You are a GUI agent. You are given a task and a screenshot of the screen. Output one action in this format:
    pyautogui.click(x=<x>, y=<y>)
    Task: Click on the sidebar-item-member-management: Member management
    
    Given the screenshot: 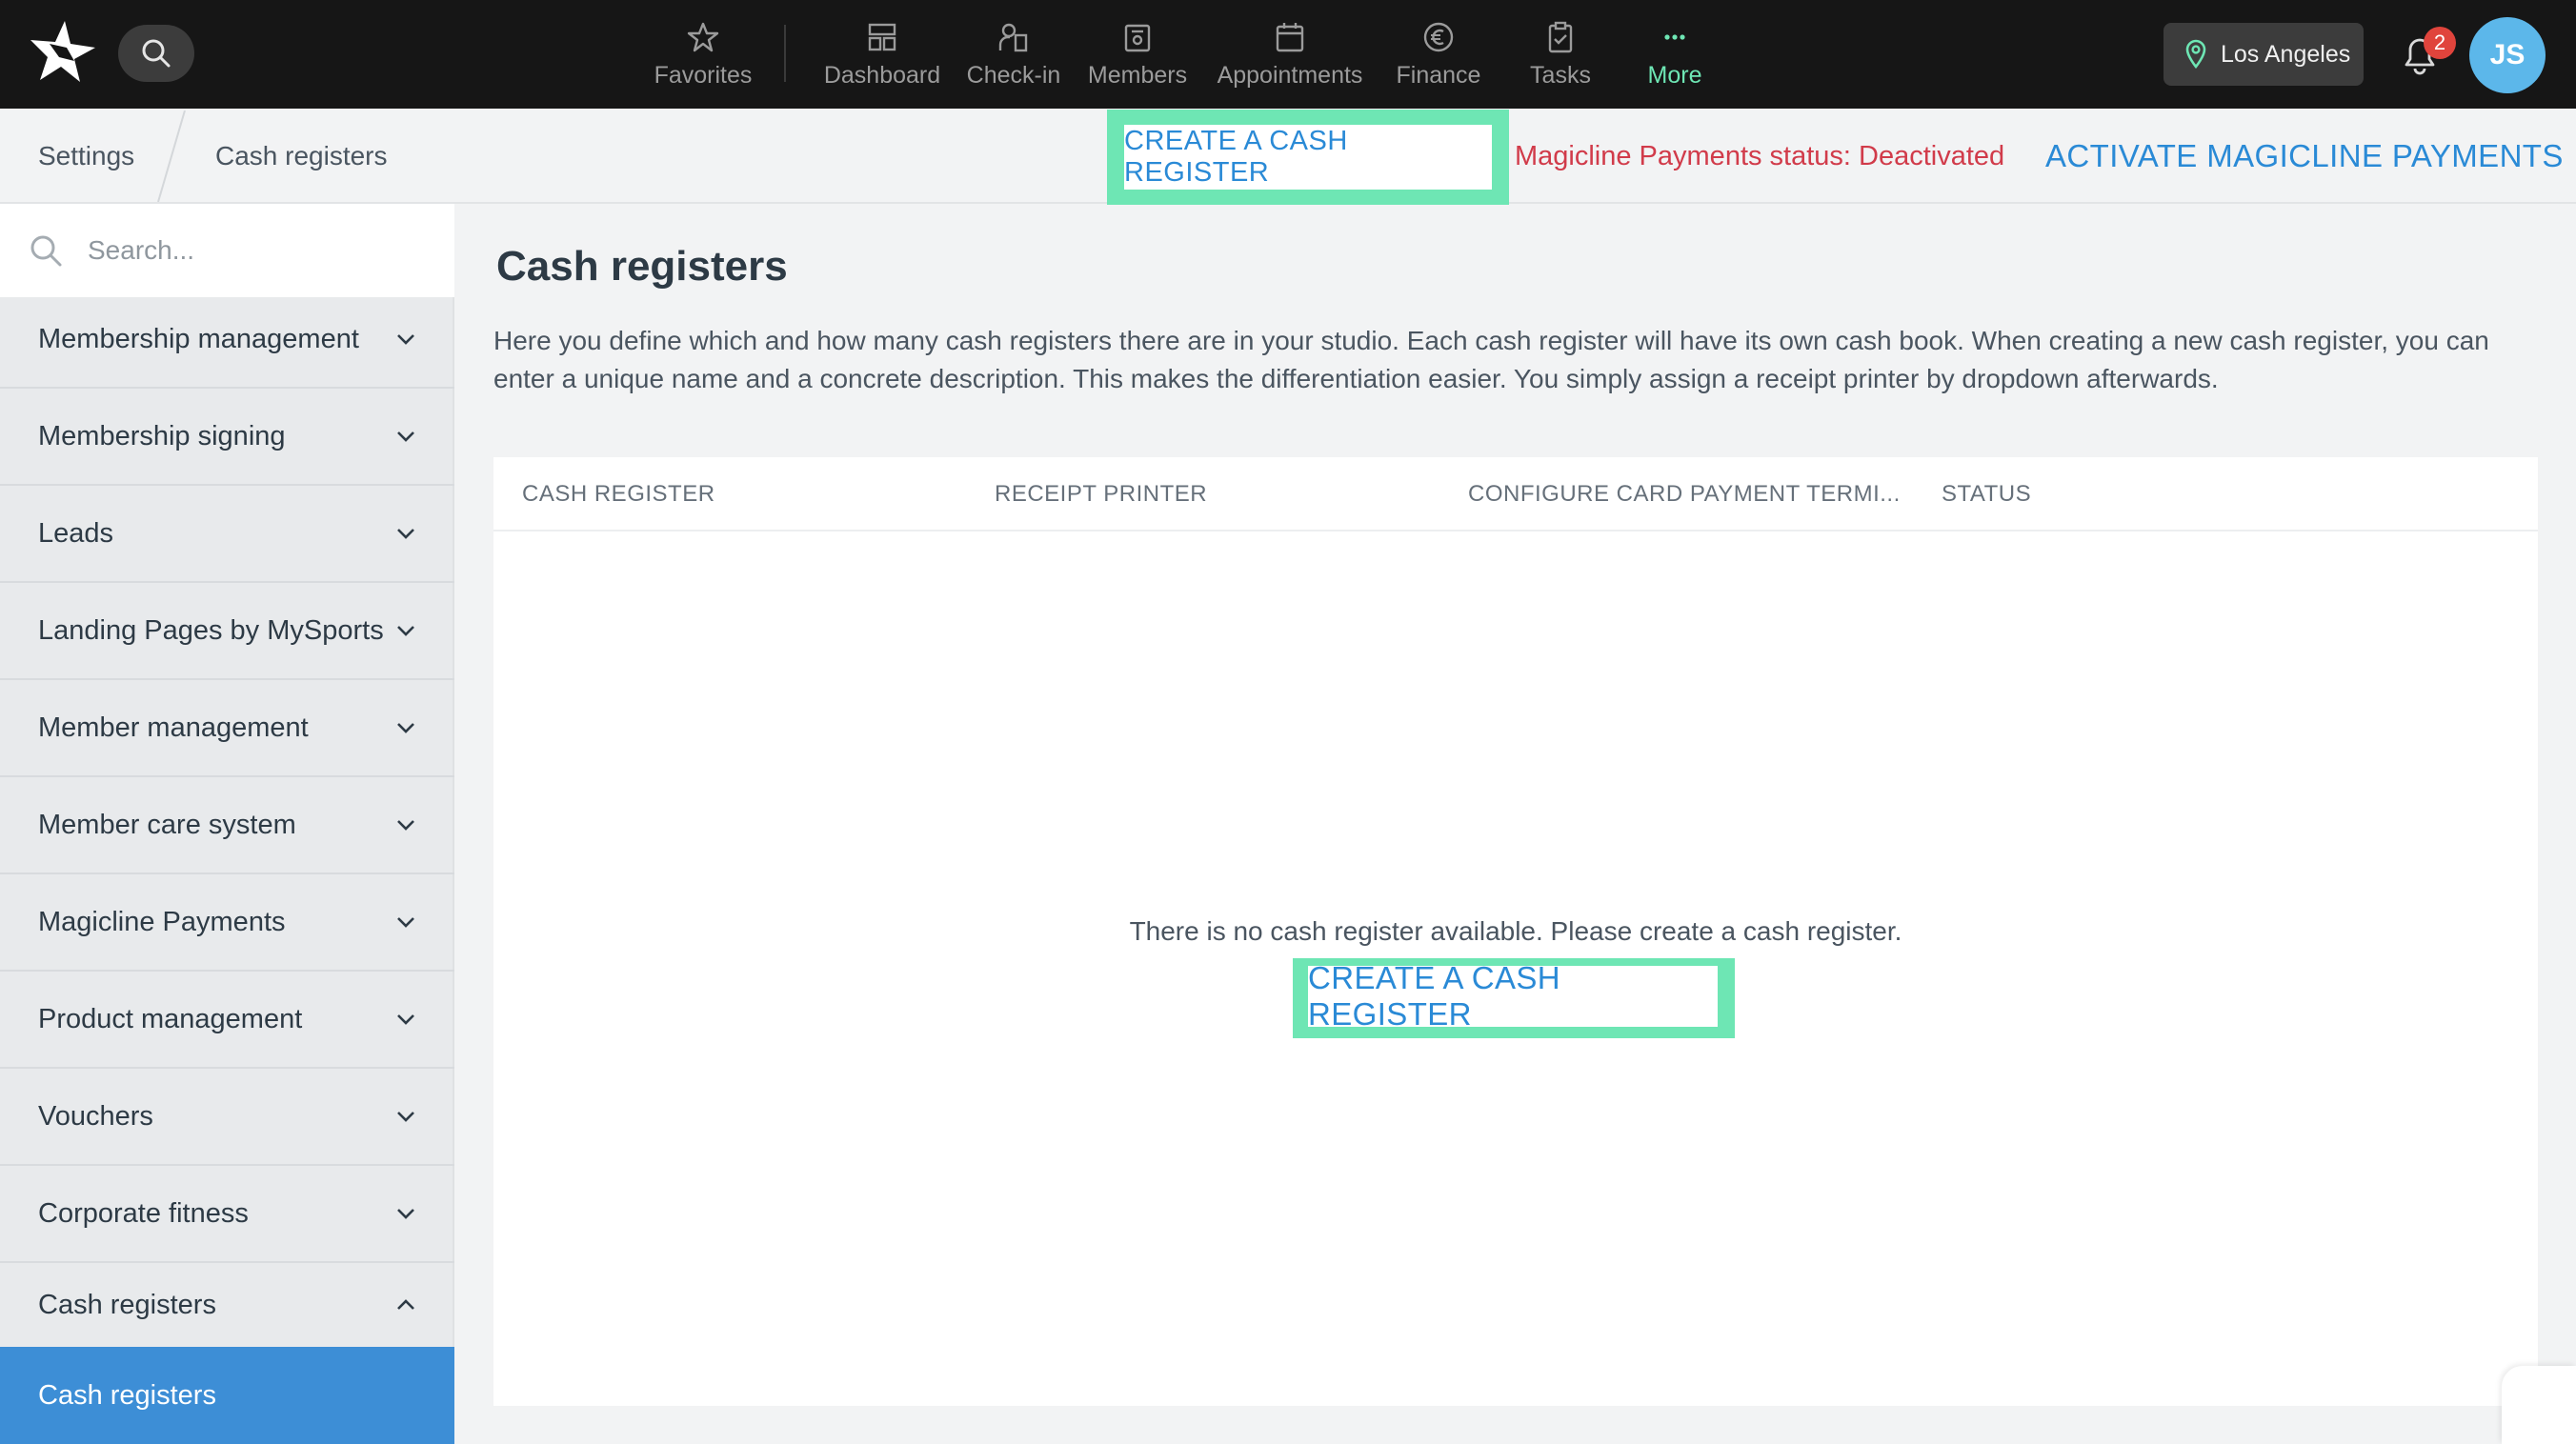 What is the action you would take?
    pyautogui.click(x=227, y=728)
    